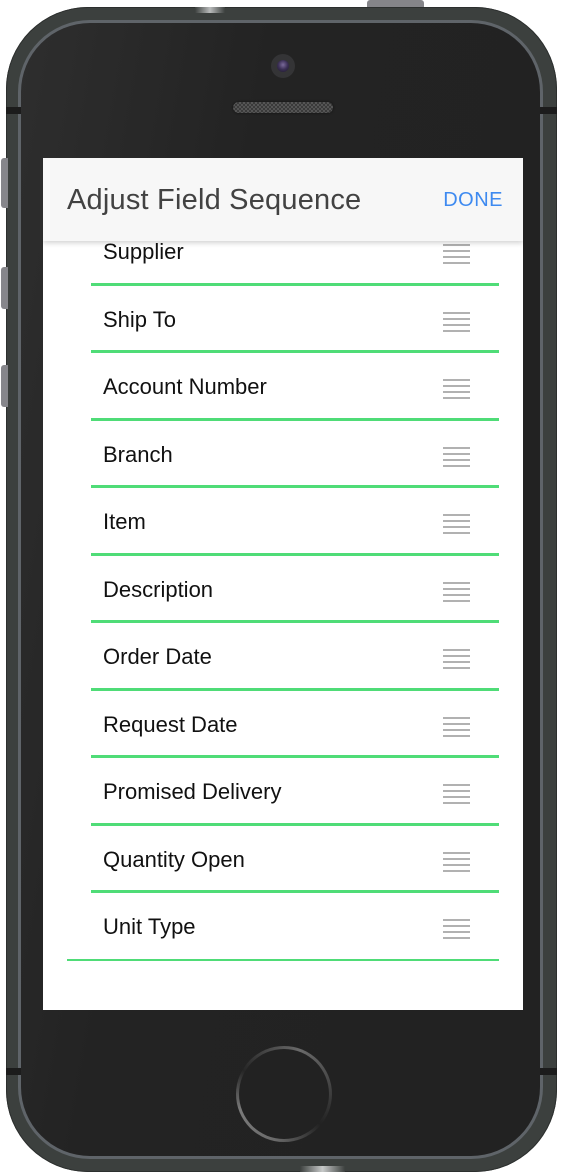 The height and width of the screenshot is (1176, 561). I want to click on field-row-unit-type: Unit Type, so click(283, 927).